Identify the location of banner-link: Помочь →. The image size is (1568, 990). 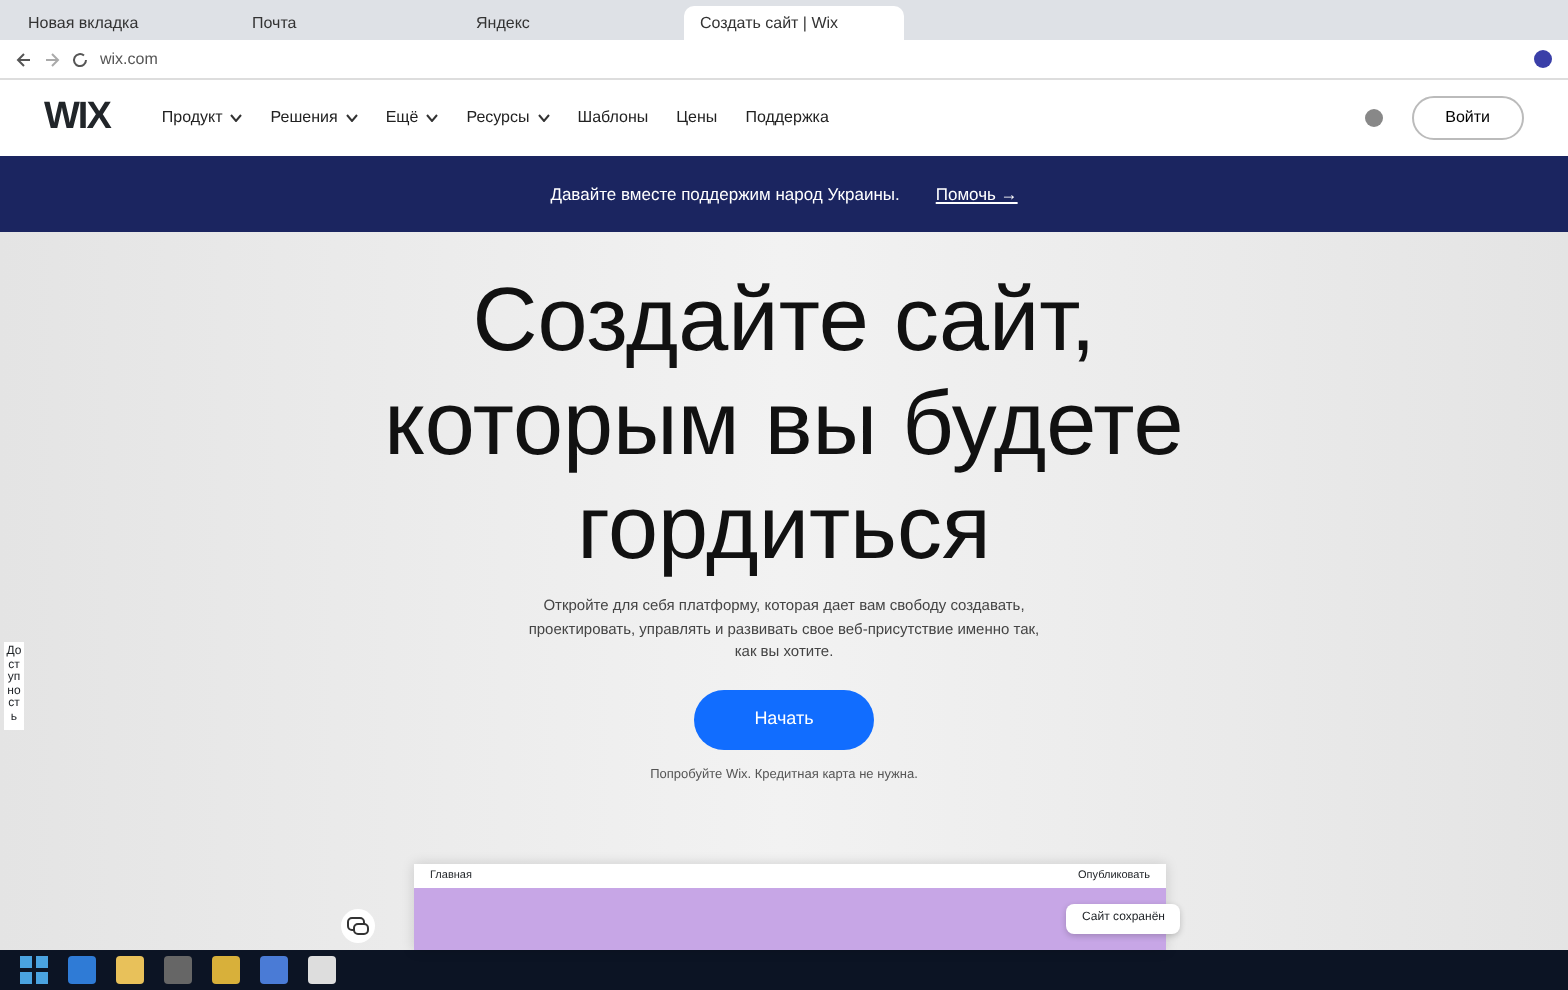
(976, 194).